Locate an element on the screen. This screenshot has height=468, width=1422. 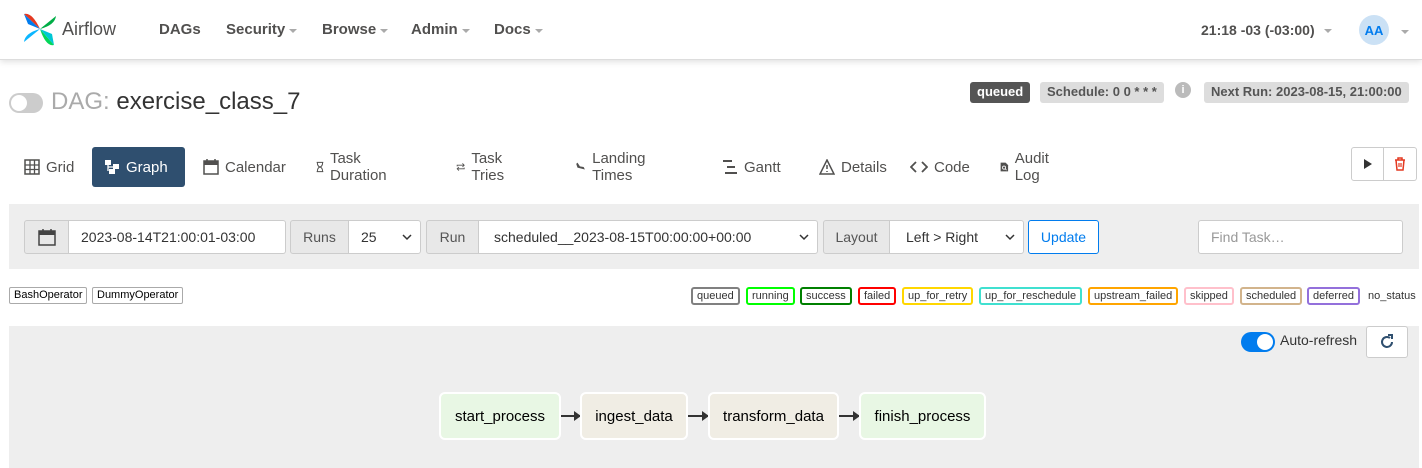
dag-title: DAG: exercise_class_7 is located at coordinates (175, 102).